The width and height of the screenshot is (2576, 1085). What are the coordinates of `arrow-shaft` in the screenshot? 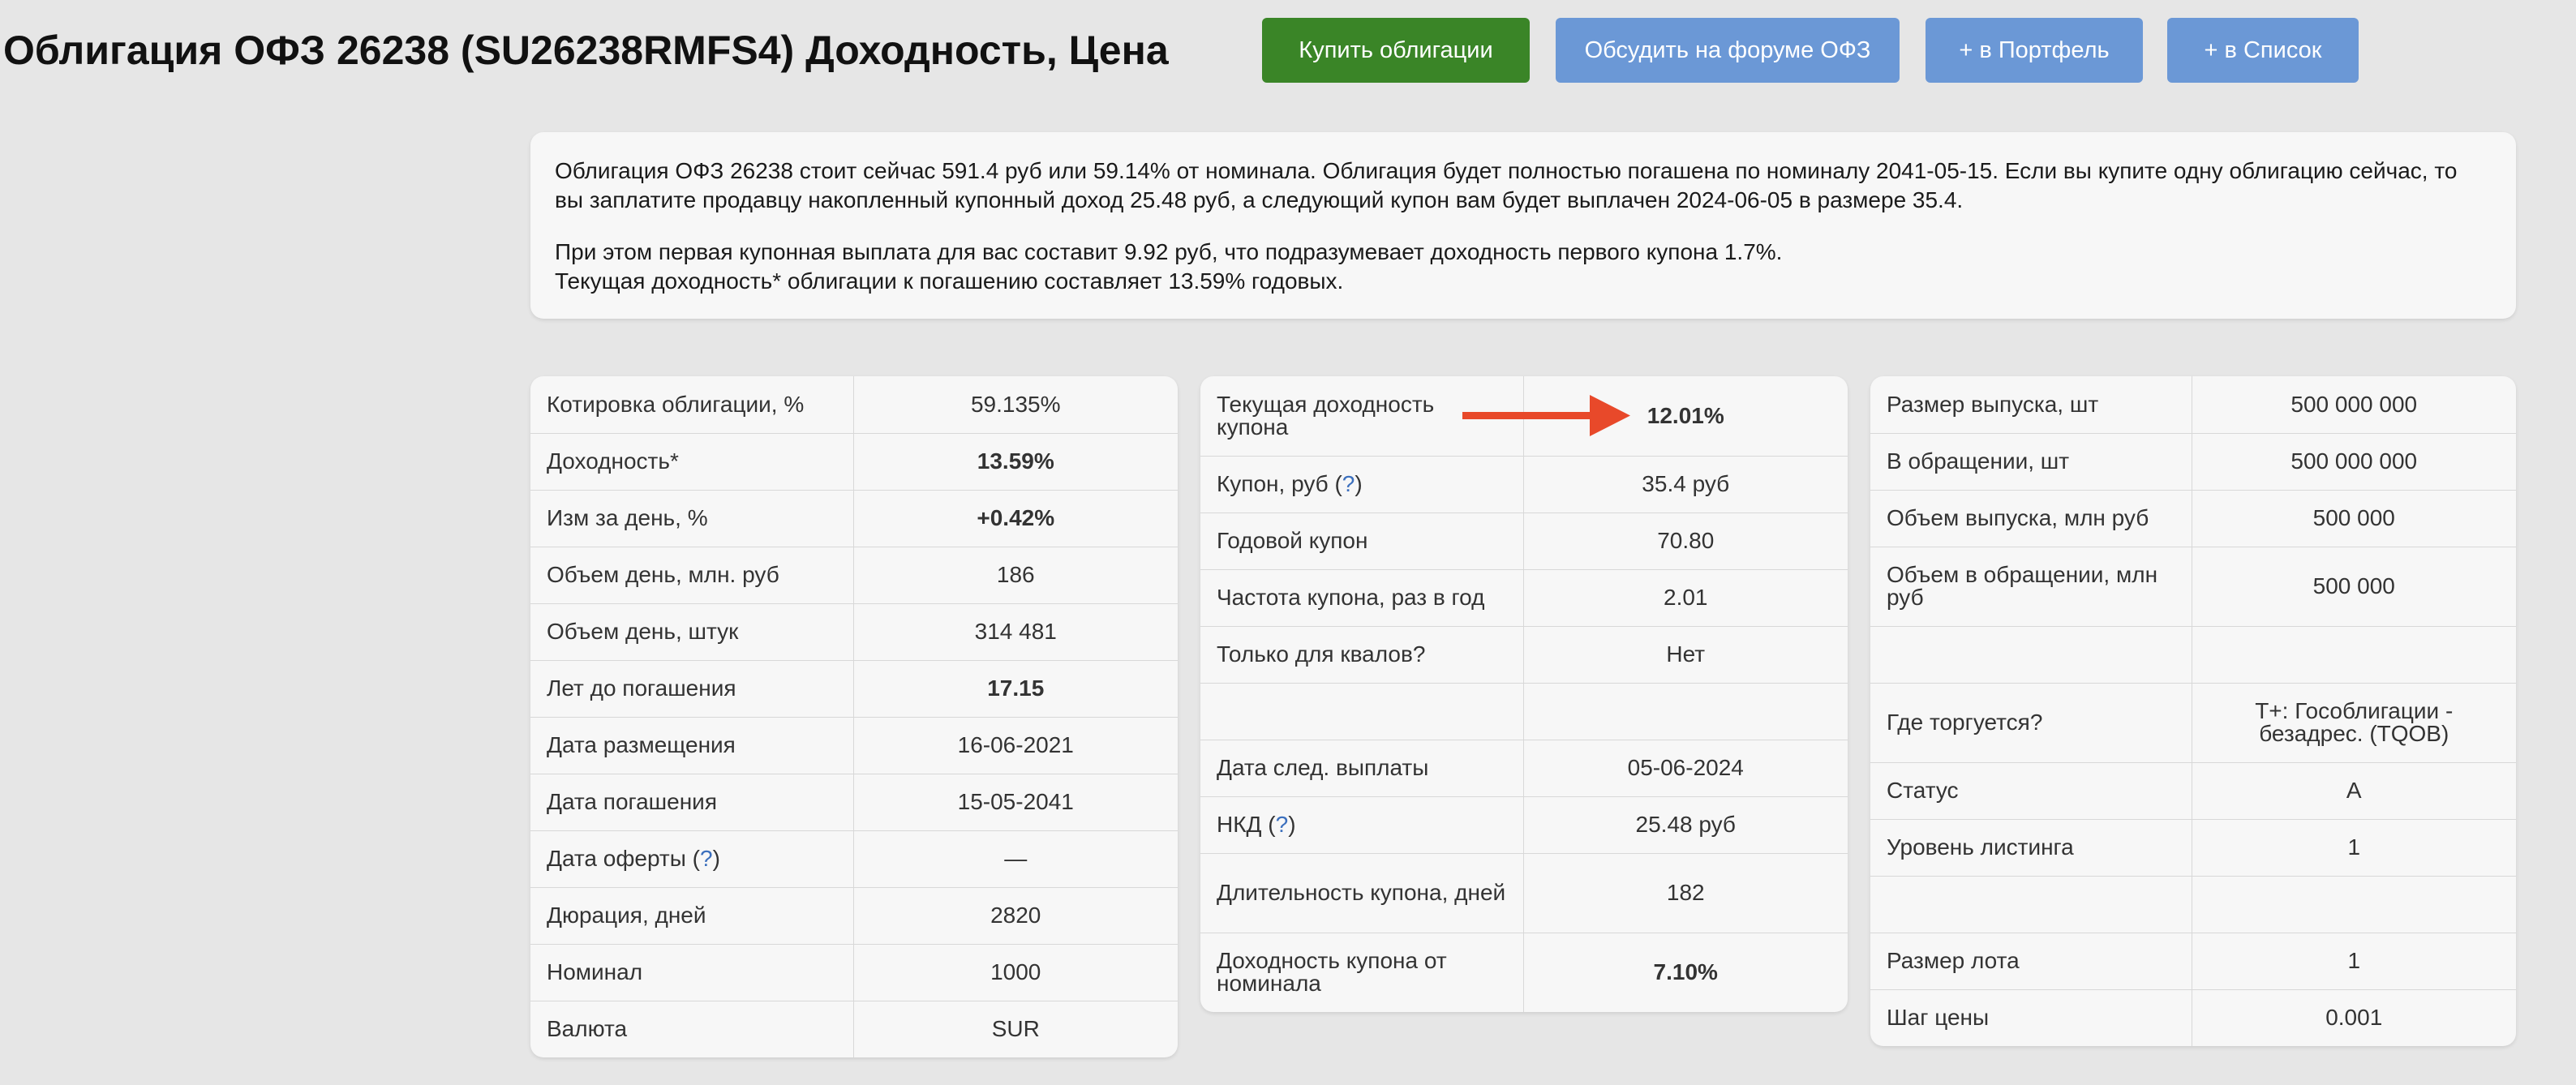 It's located at (1527, 415).